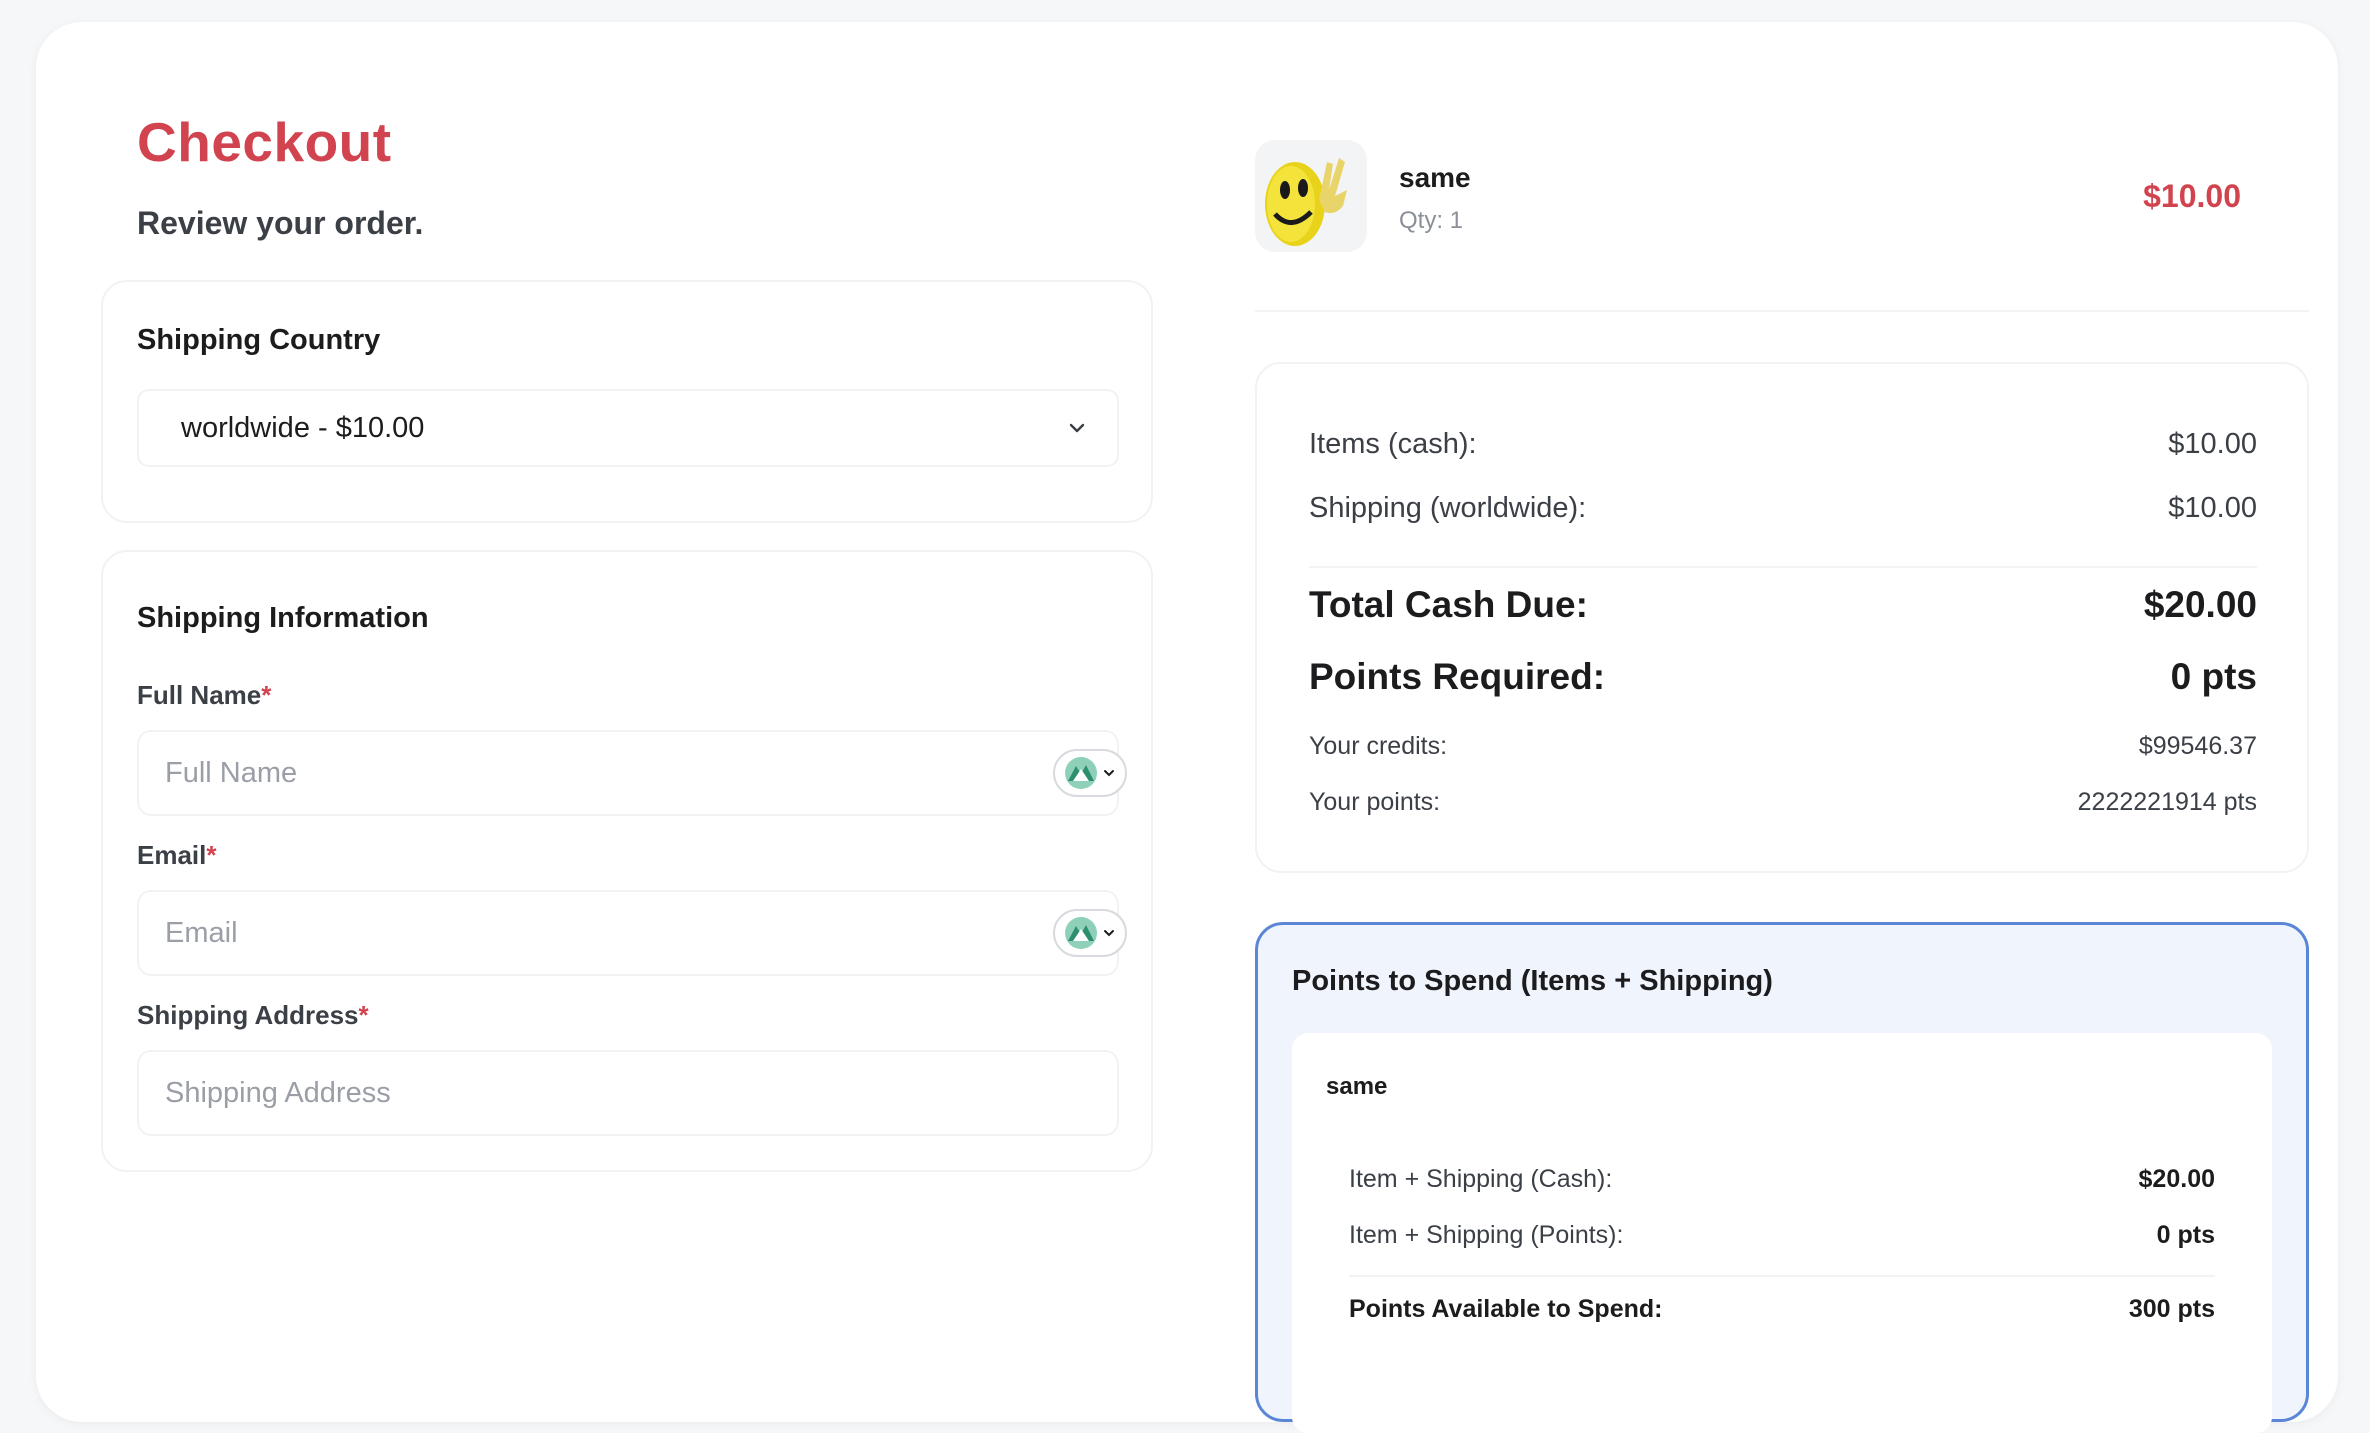 Image resolution: width=2370 pixels, height=1433 pixels. I want to click on shipping-address-input, so click(628, 1093).